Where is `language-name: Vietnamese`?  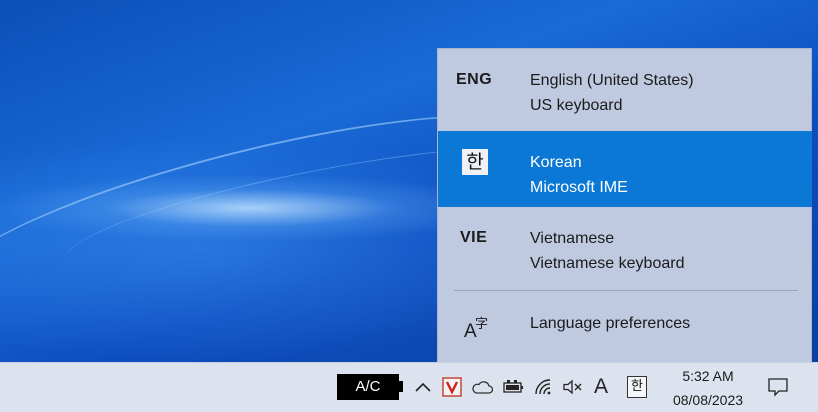
language-name: Vietnamese is located at coordinates (572, 238).